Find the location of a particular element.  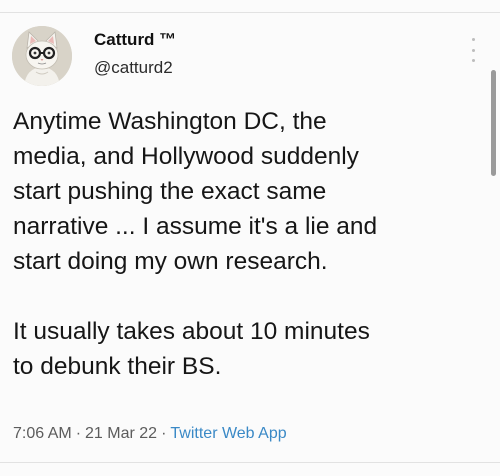

tweet-time: 7:06 AM is located at coordinates (42, 433).